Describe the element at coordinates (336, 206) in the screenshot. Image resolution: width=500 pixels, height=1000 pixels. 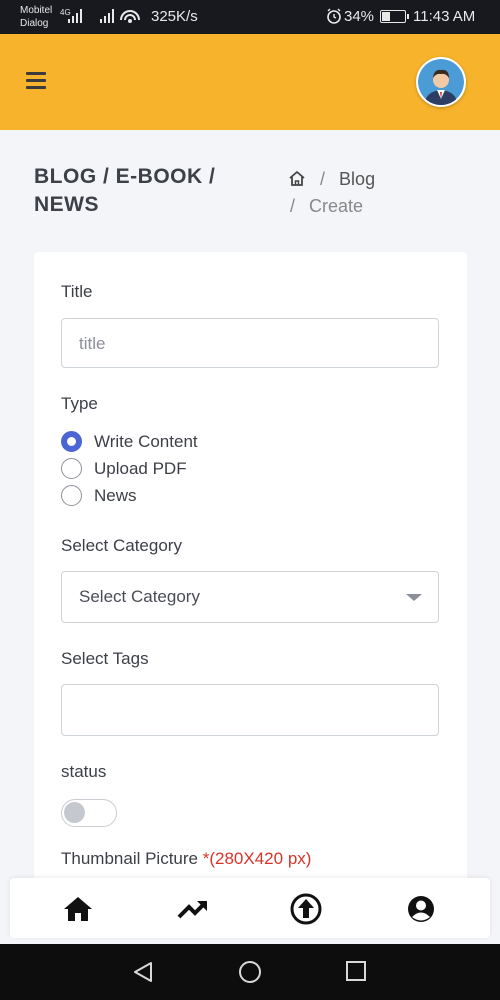
I see `breadcrumb-create: Create` at that location.